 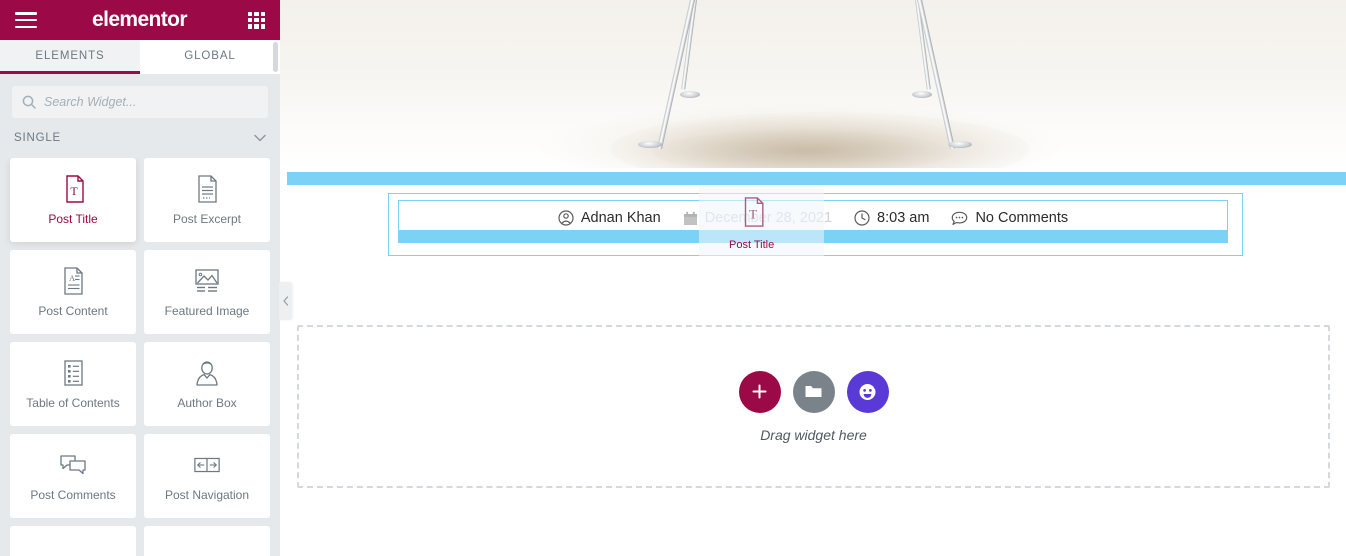 I want to click on widget-row-partial-left, so click(x=73, y=541).